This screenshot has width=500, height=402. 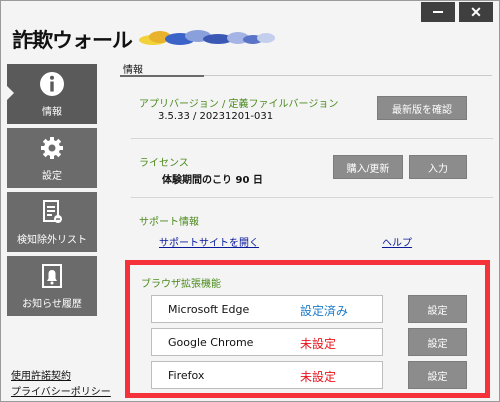 I want to click on logo-text: 詐欺ウォール, so click(x=72, y=39).